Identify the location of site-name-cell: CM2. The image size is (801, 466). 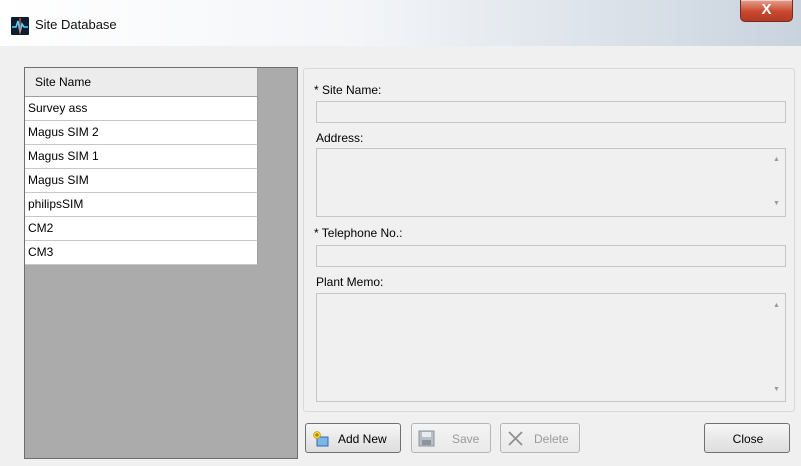
(41, 228).